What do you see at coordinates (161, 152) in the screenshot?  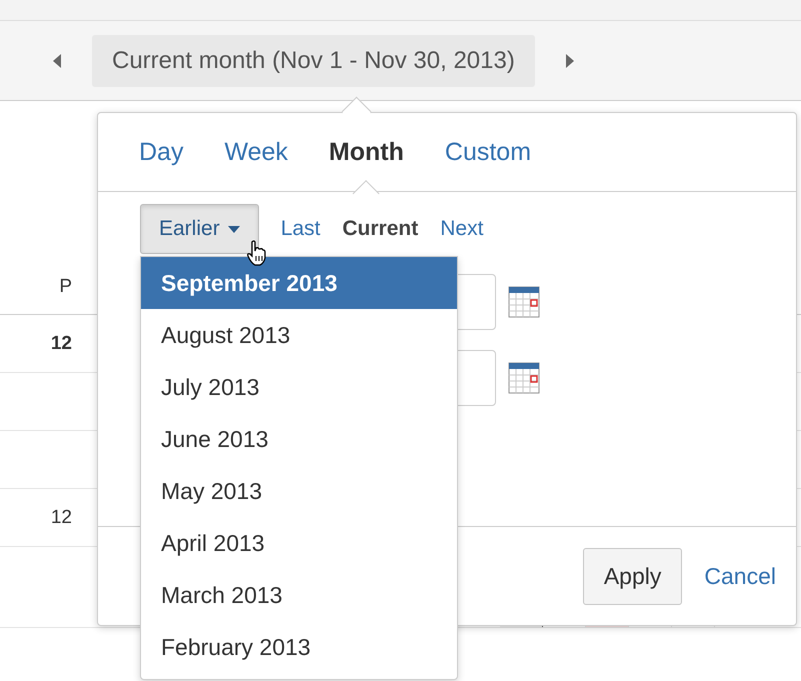 I see `tab: Day` at bounding box center [161, 152].